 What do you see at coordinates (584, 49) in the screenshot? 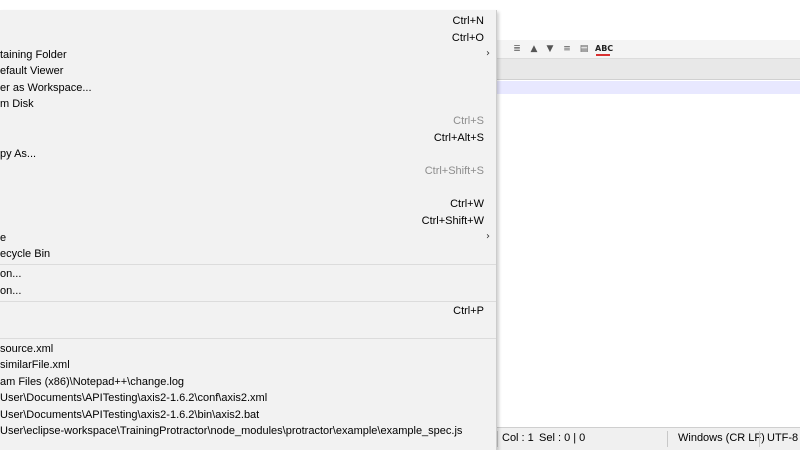
I see `panel-icon: ▤` at bounding box center [584, 49].